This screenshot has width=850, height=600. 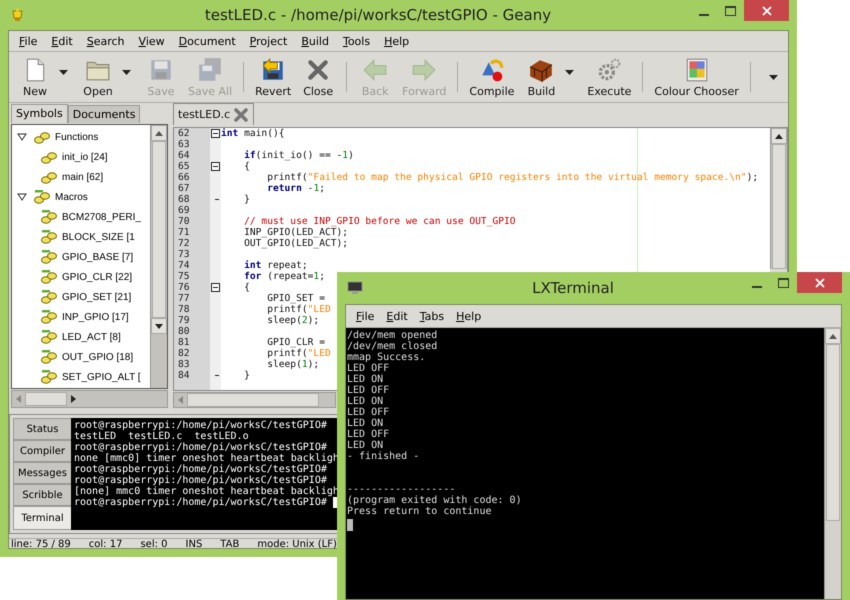 I want to click on message-tab: Messages, so click(x=42, y=473).